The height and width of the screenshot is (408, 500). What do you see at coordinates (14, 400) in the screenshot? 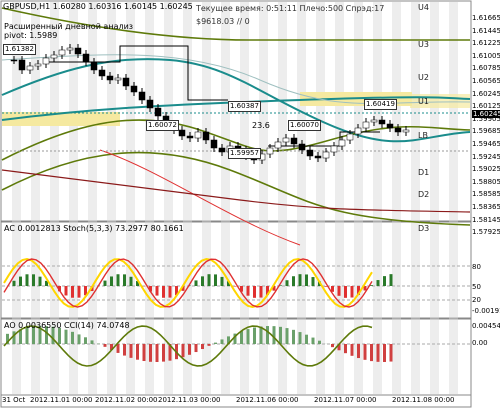
I see `time-label-0: 31 Oct` at bounding box center [14, 400].